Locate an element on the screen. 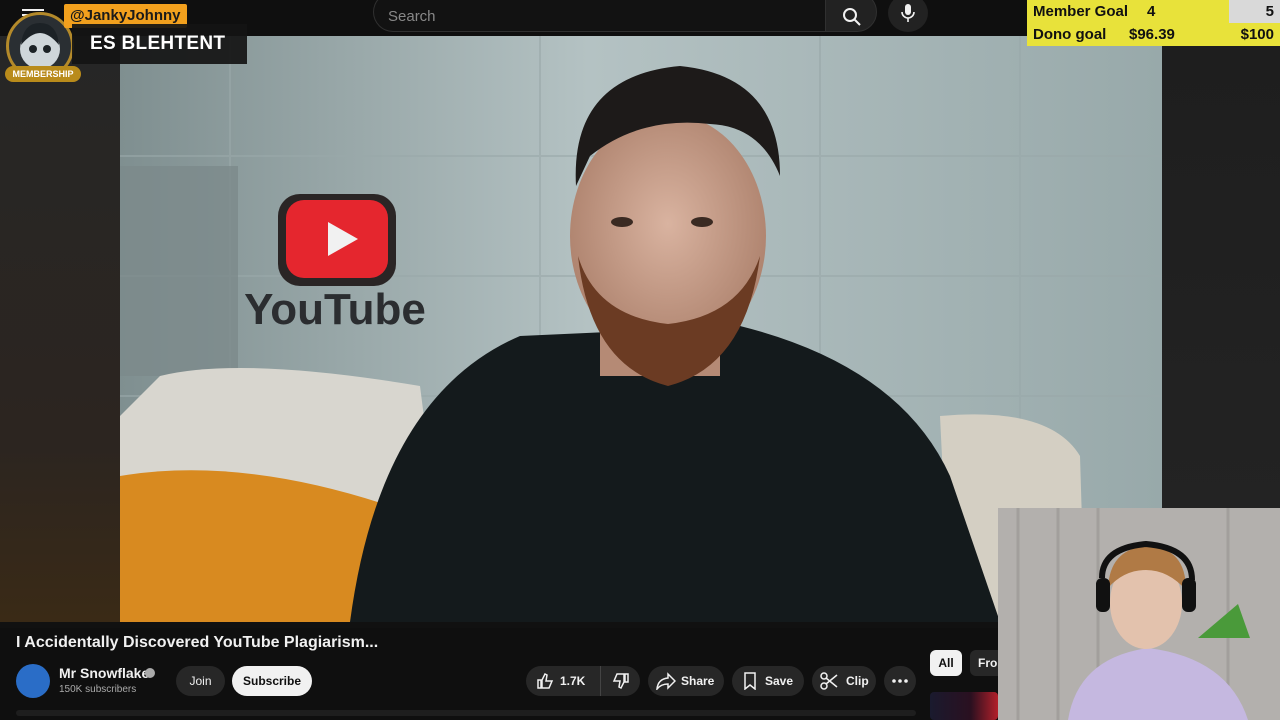 Image resolution: width=1280 pixels, height=720 pixels. channel-avatar is located at coordinates (33, 681).